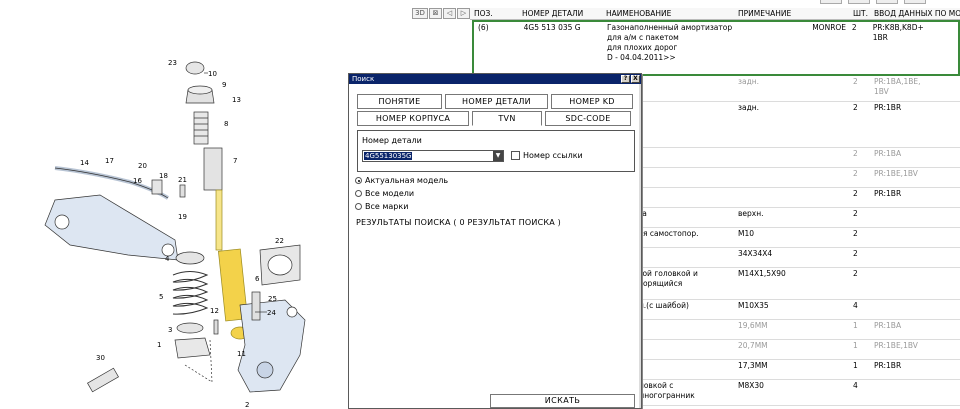  Describe the element at coordinates (855, 385) in the screenshot. I see `row-qty: 4` at that location.